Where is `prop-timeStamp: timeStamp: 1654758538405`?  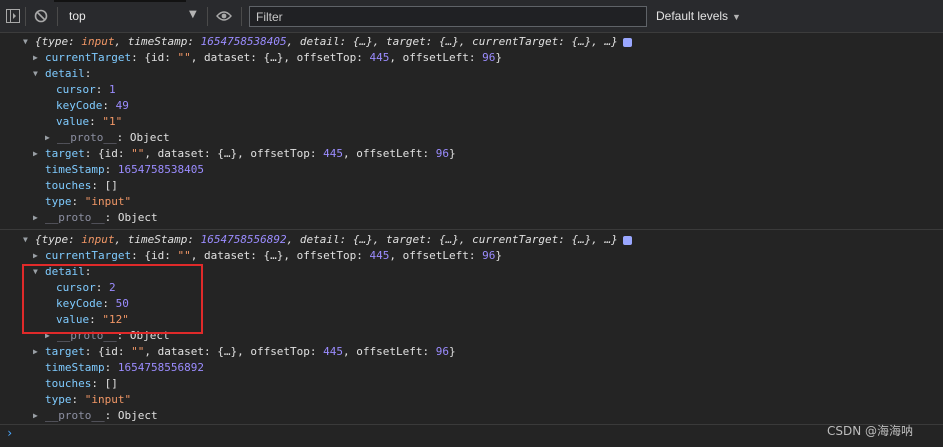 prop-timeStamp: timeStamp: 1654758538405 is located at coordinates (124, 169).